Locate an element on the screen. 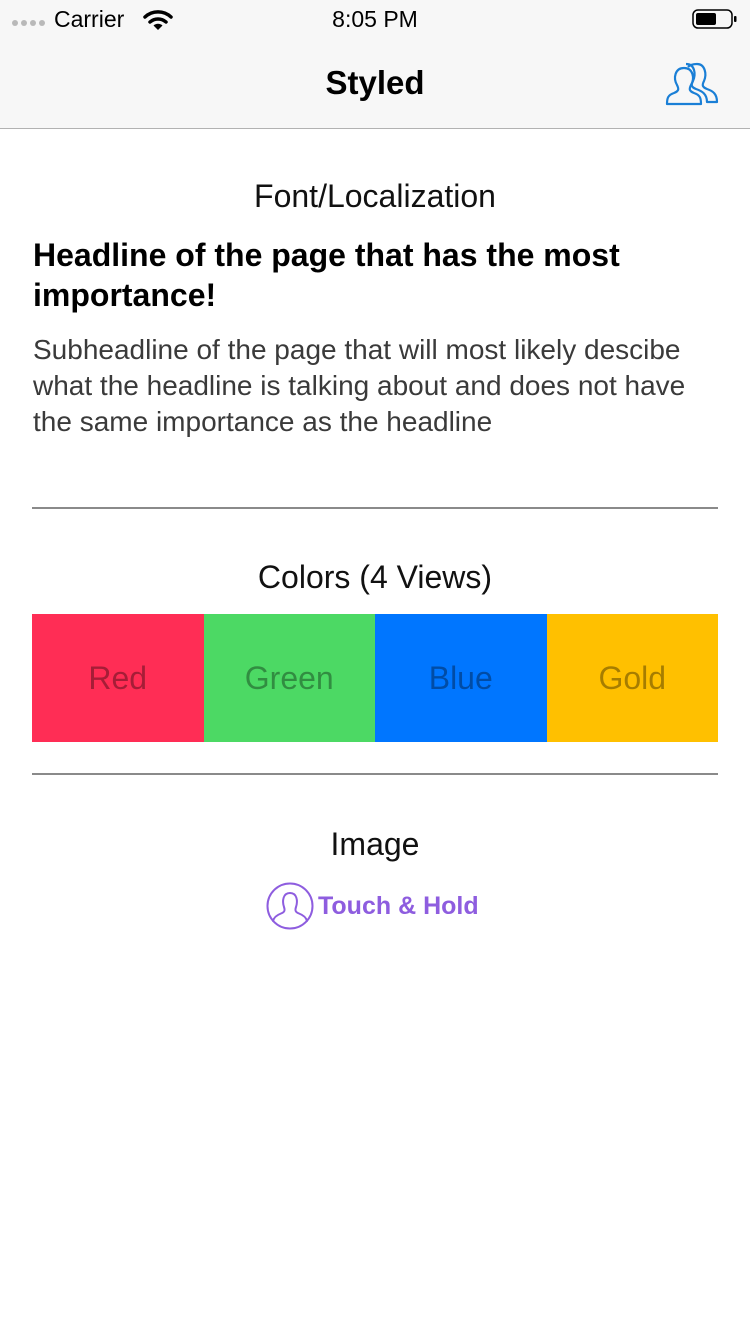  swatch-label: Blue is located at coordinates (460, 677).